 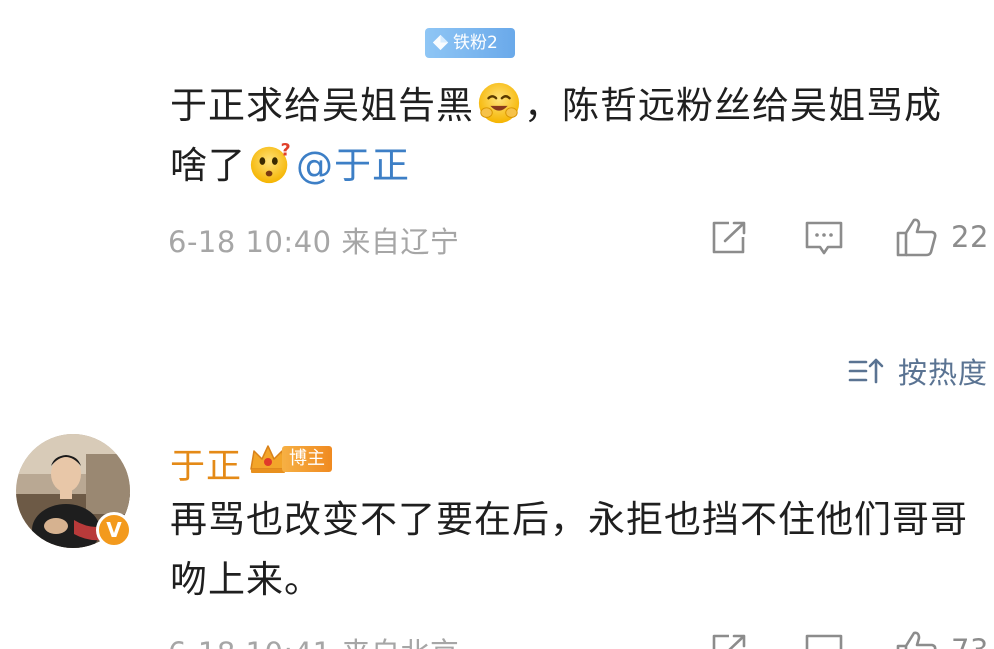 What do you see at coordinates (313, 639) in the screenshot?
I see `comment-meta: 6-18 10:41 来自北京` at bounding box center [313, 639].